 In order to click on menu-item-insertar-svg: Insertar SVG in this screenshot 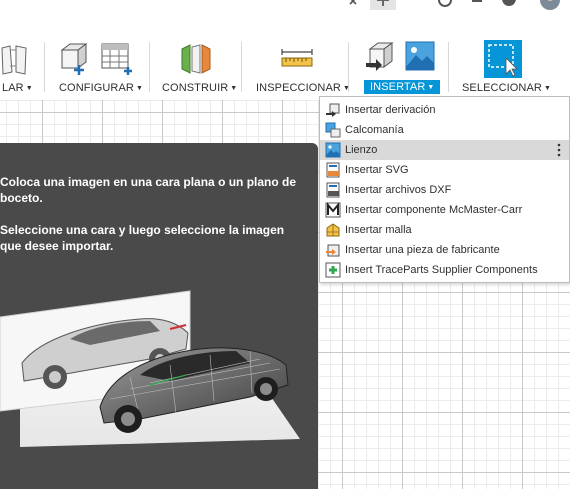, I will do `click(444, 170)`.